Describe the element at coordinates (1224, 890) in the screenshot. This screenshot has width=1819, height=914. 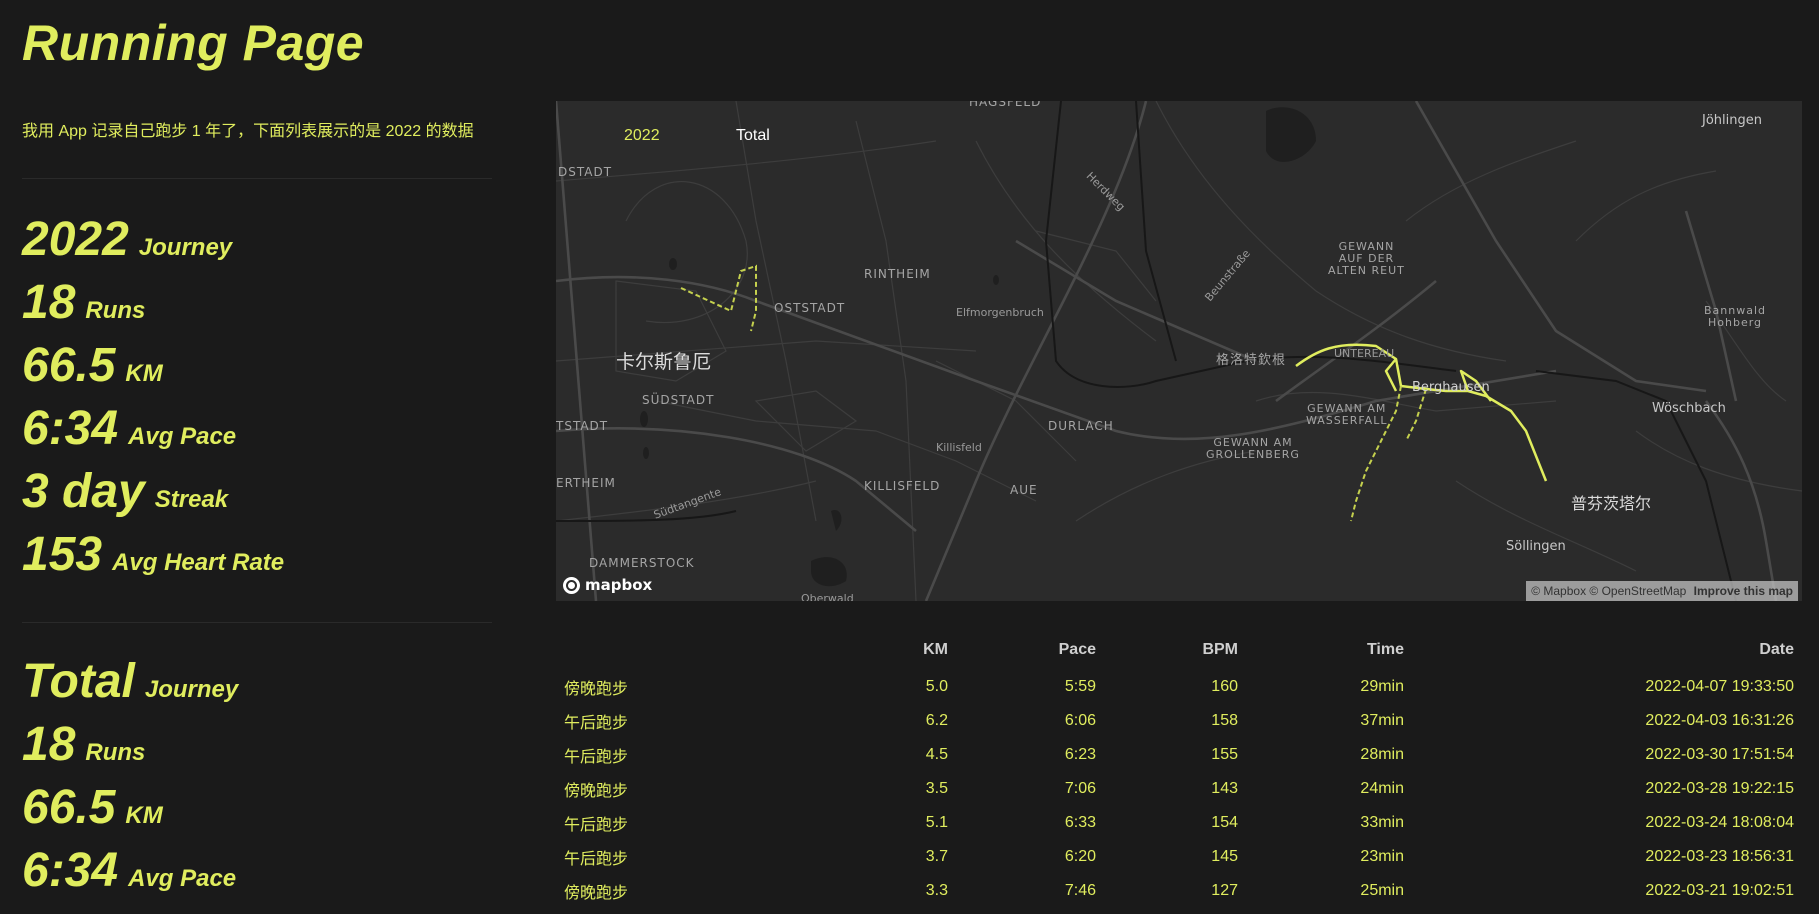
I see `run-bpm: 127` at that location.